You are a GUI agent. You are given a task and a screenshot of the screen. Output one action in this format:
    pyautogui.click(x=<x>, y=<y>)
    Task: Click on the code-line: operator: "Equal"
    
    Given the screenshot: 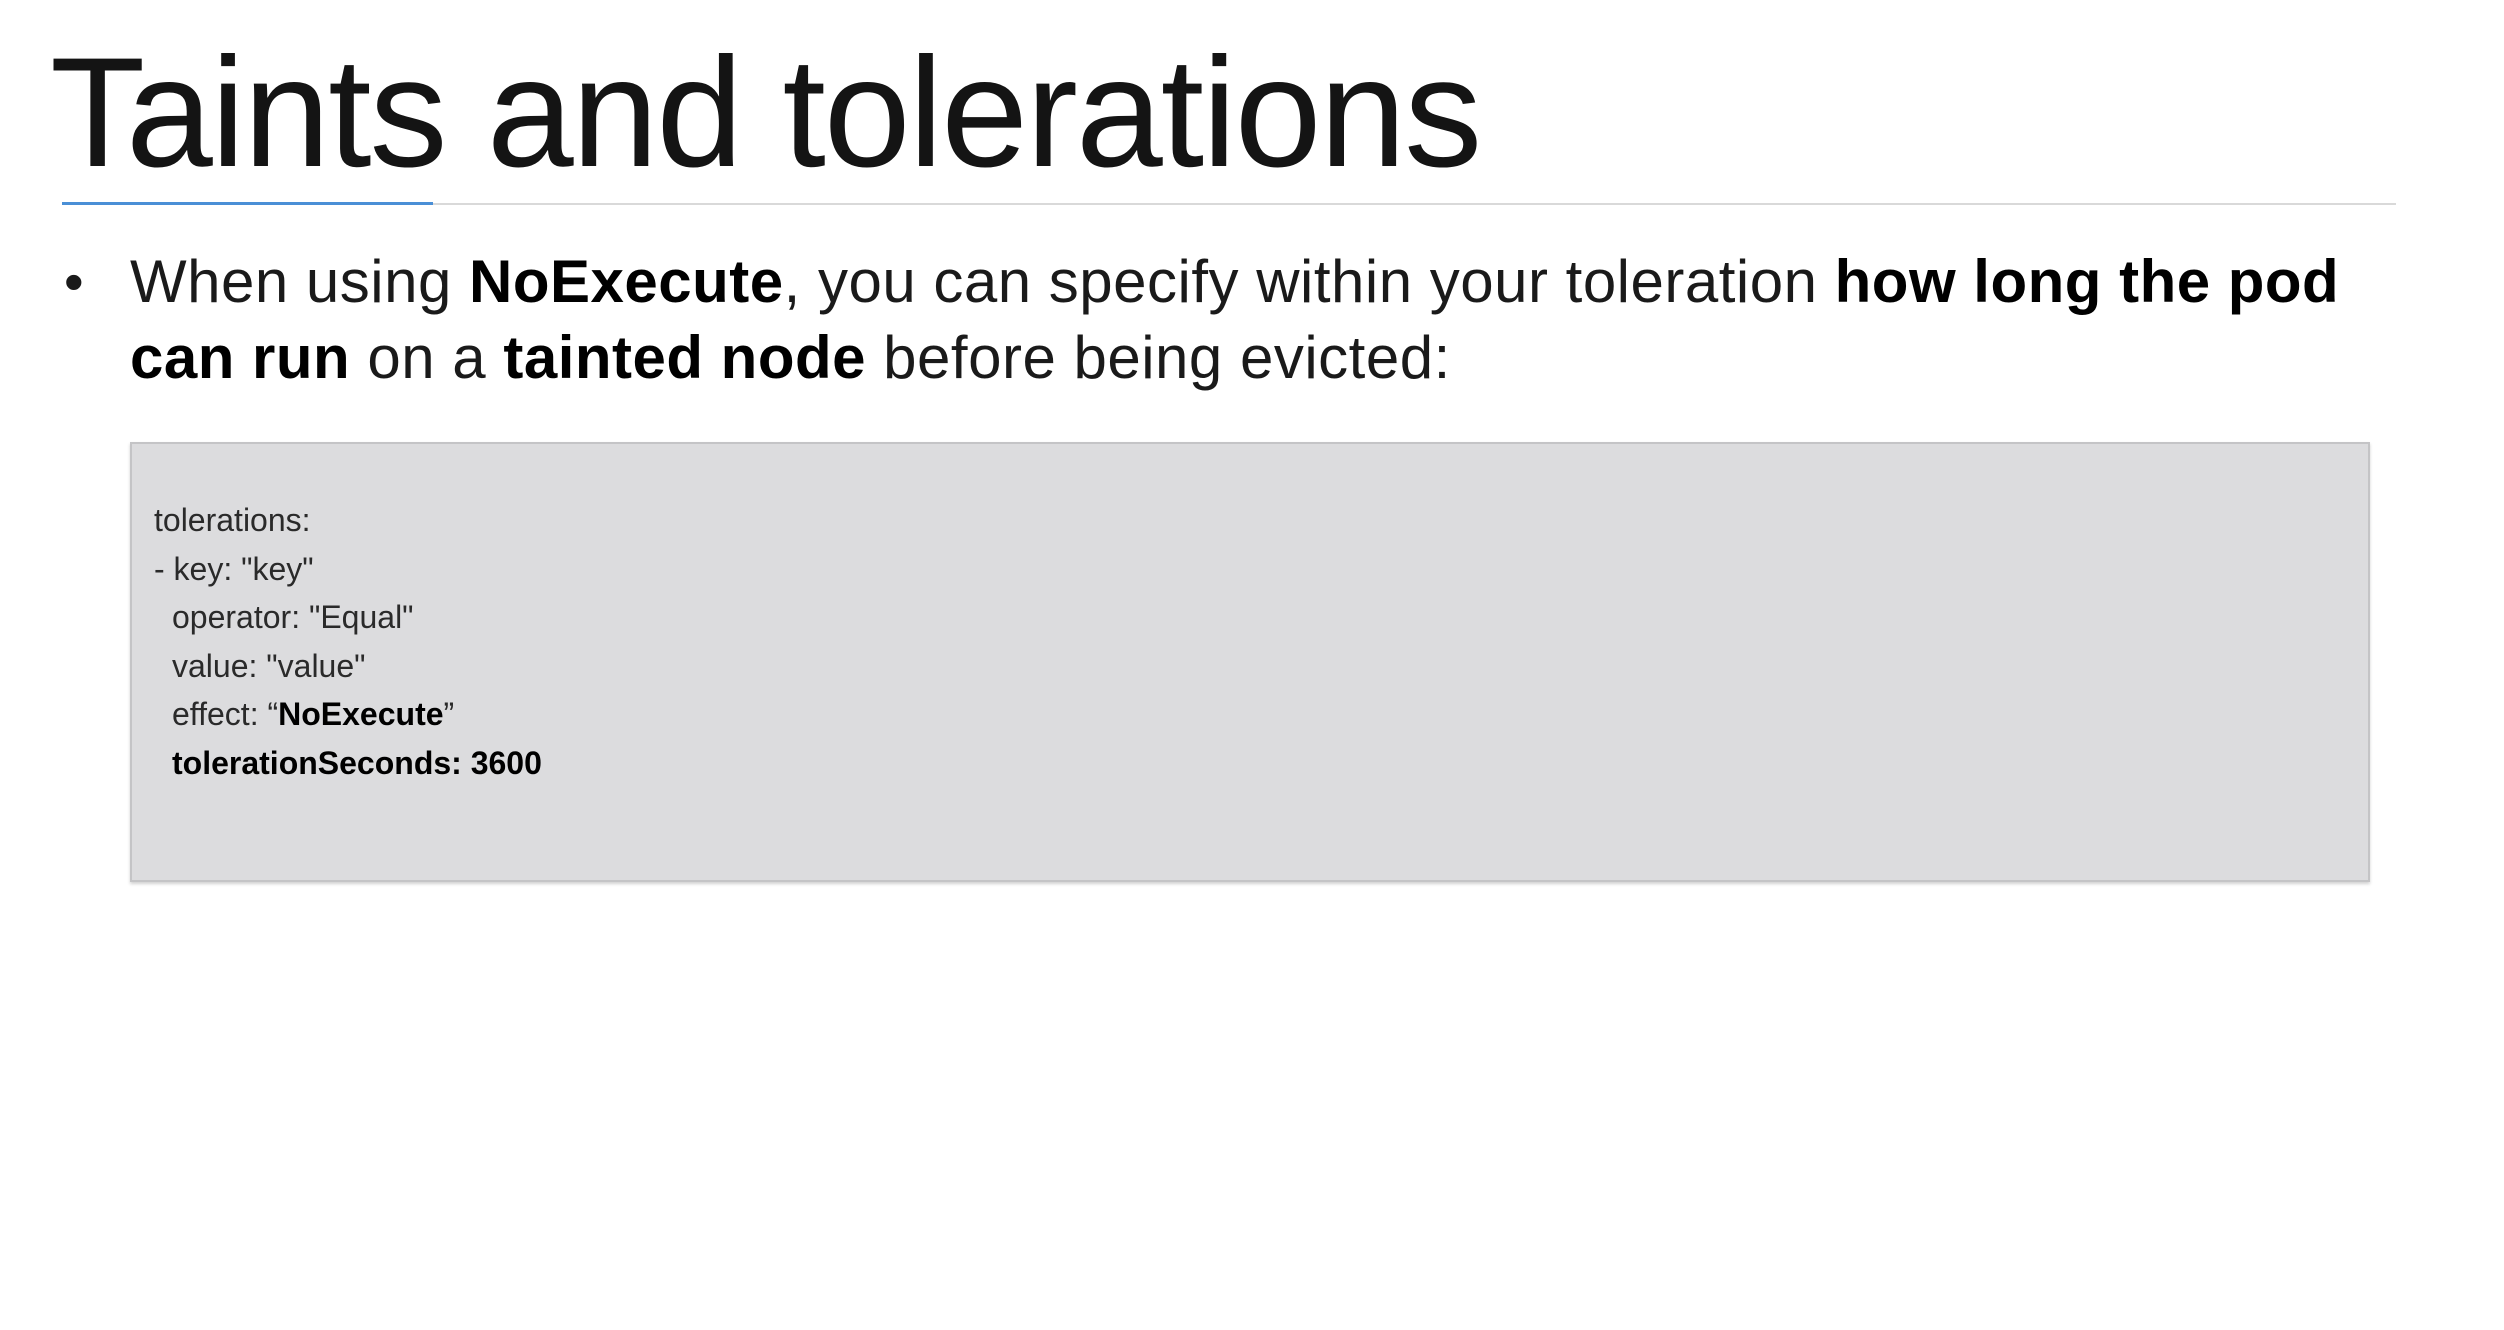 What is the action you would take?
    pyautogui.click(x=348, y=617)
    